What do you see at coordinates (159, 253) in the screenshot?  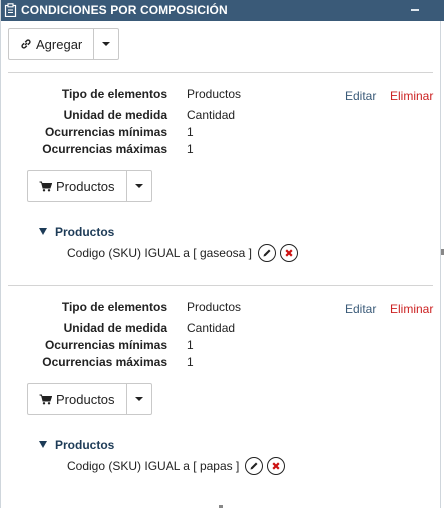 I see `rule-text: Codigo (SKU) IGUAL a [ gaseosa ]` at bounding box center [159, 253].